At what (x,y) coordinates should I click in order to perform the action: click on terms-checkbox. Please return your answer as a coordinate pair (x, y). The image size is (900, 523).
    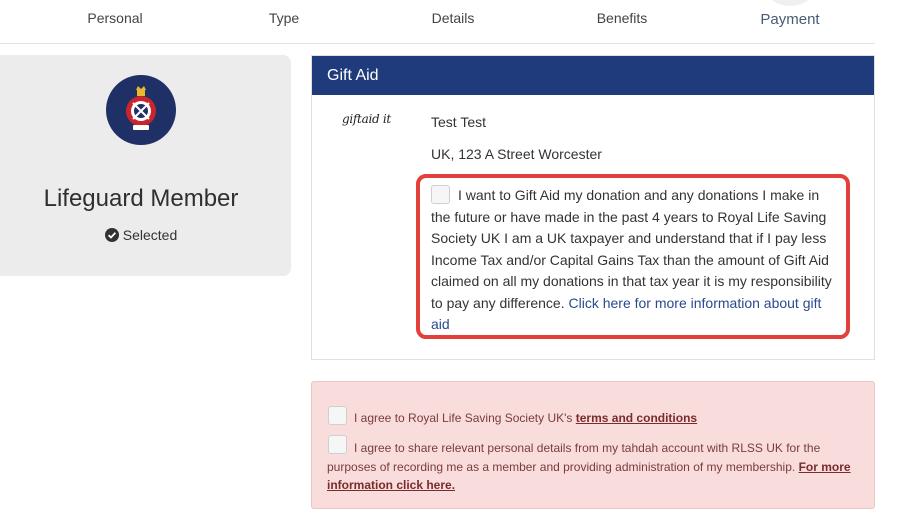
    Looking at the image, I should click on (337, 415).